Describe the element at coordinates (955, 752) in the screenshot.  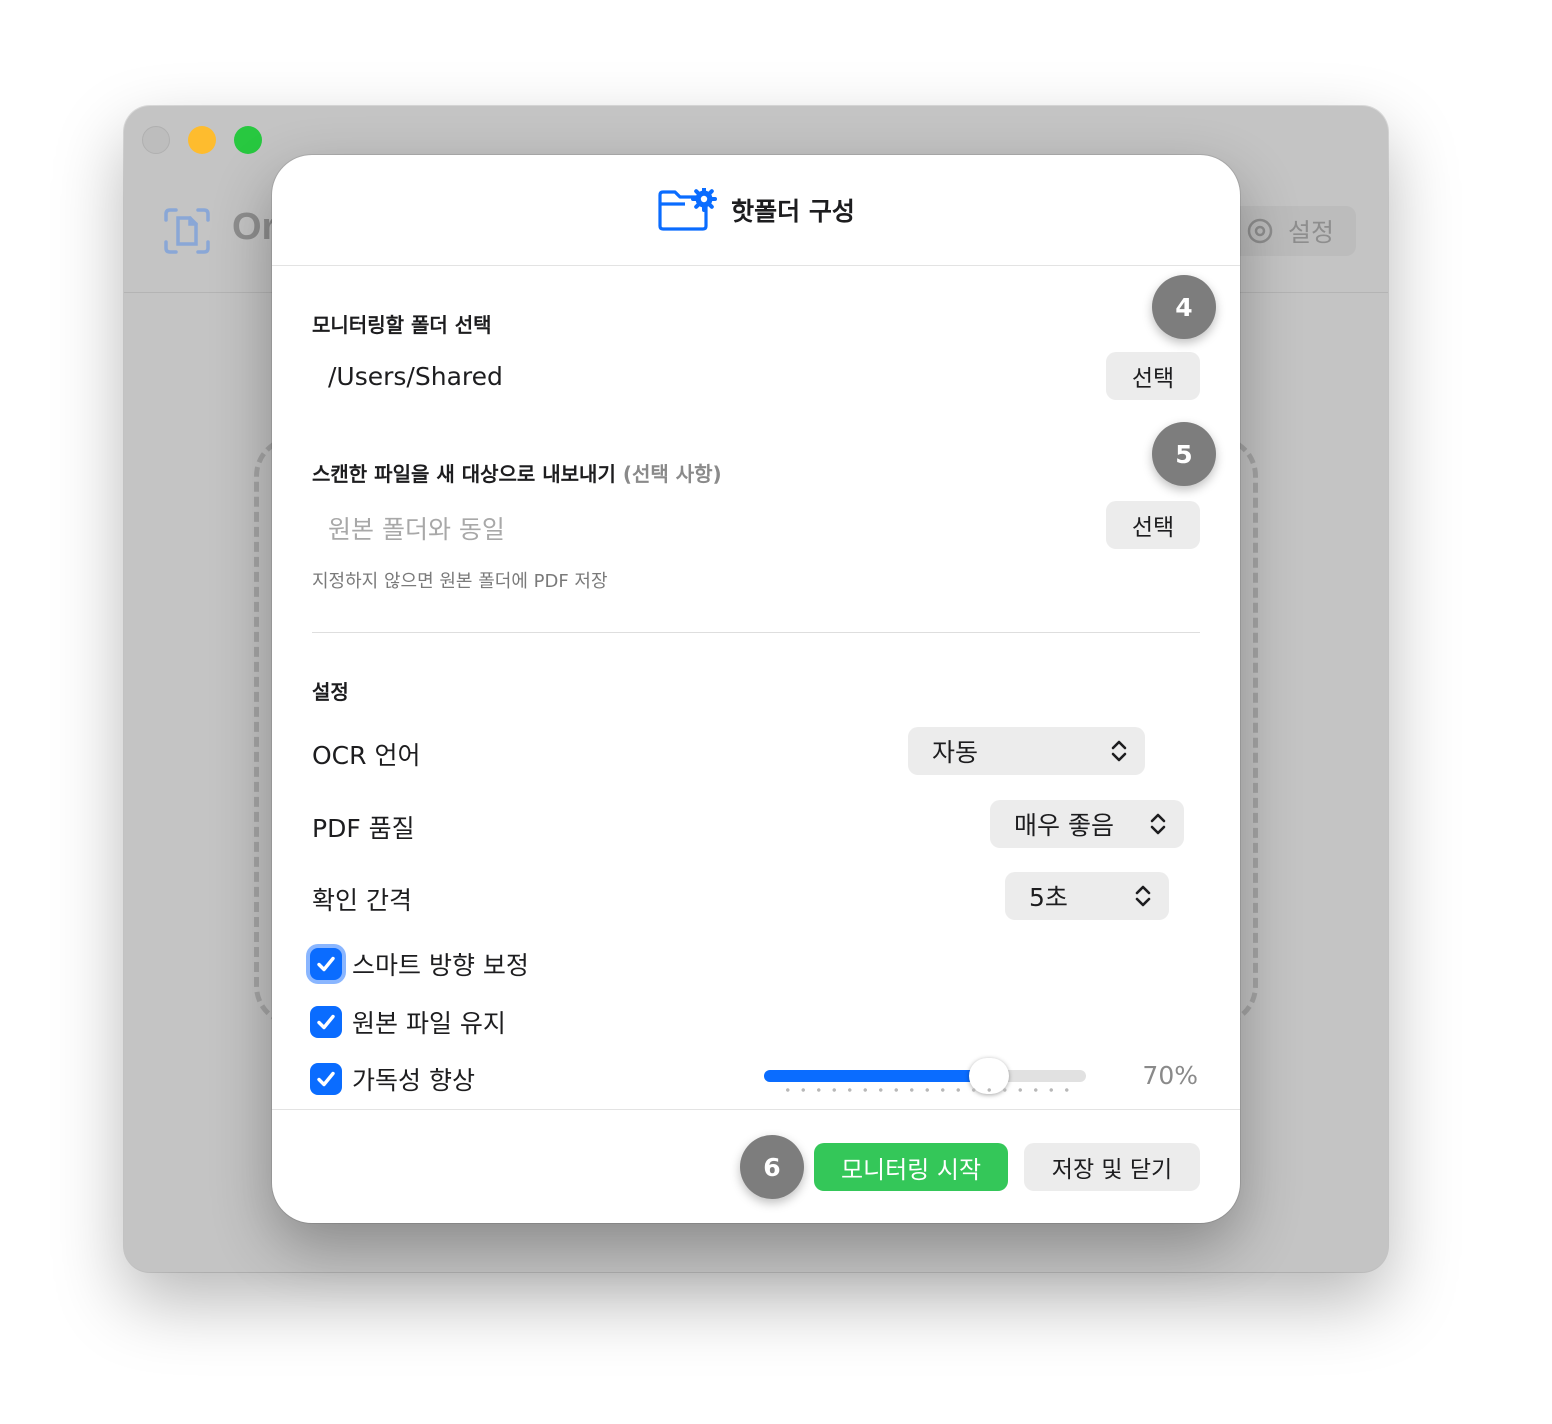
I see `ocr-language-value: 자동` at that location.